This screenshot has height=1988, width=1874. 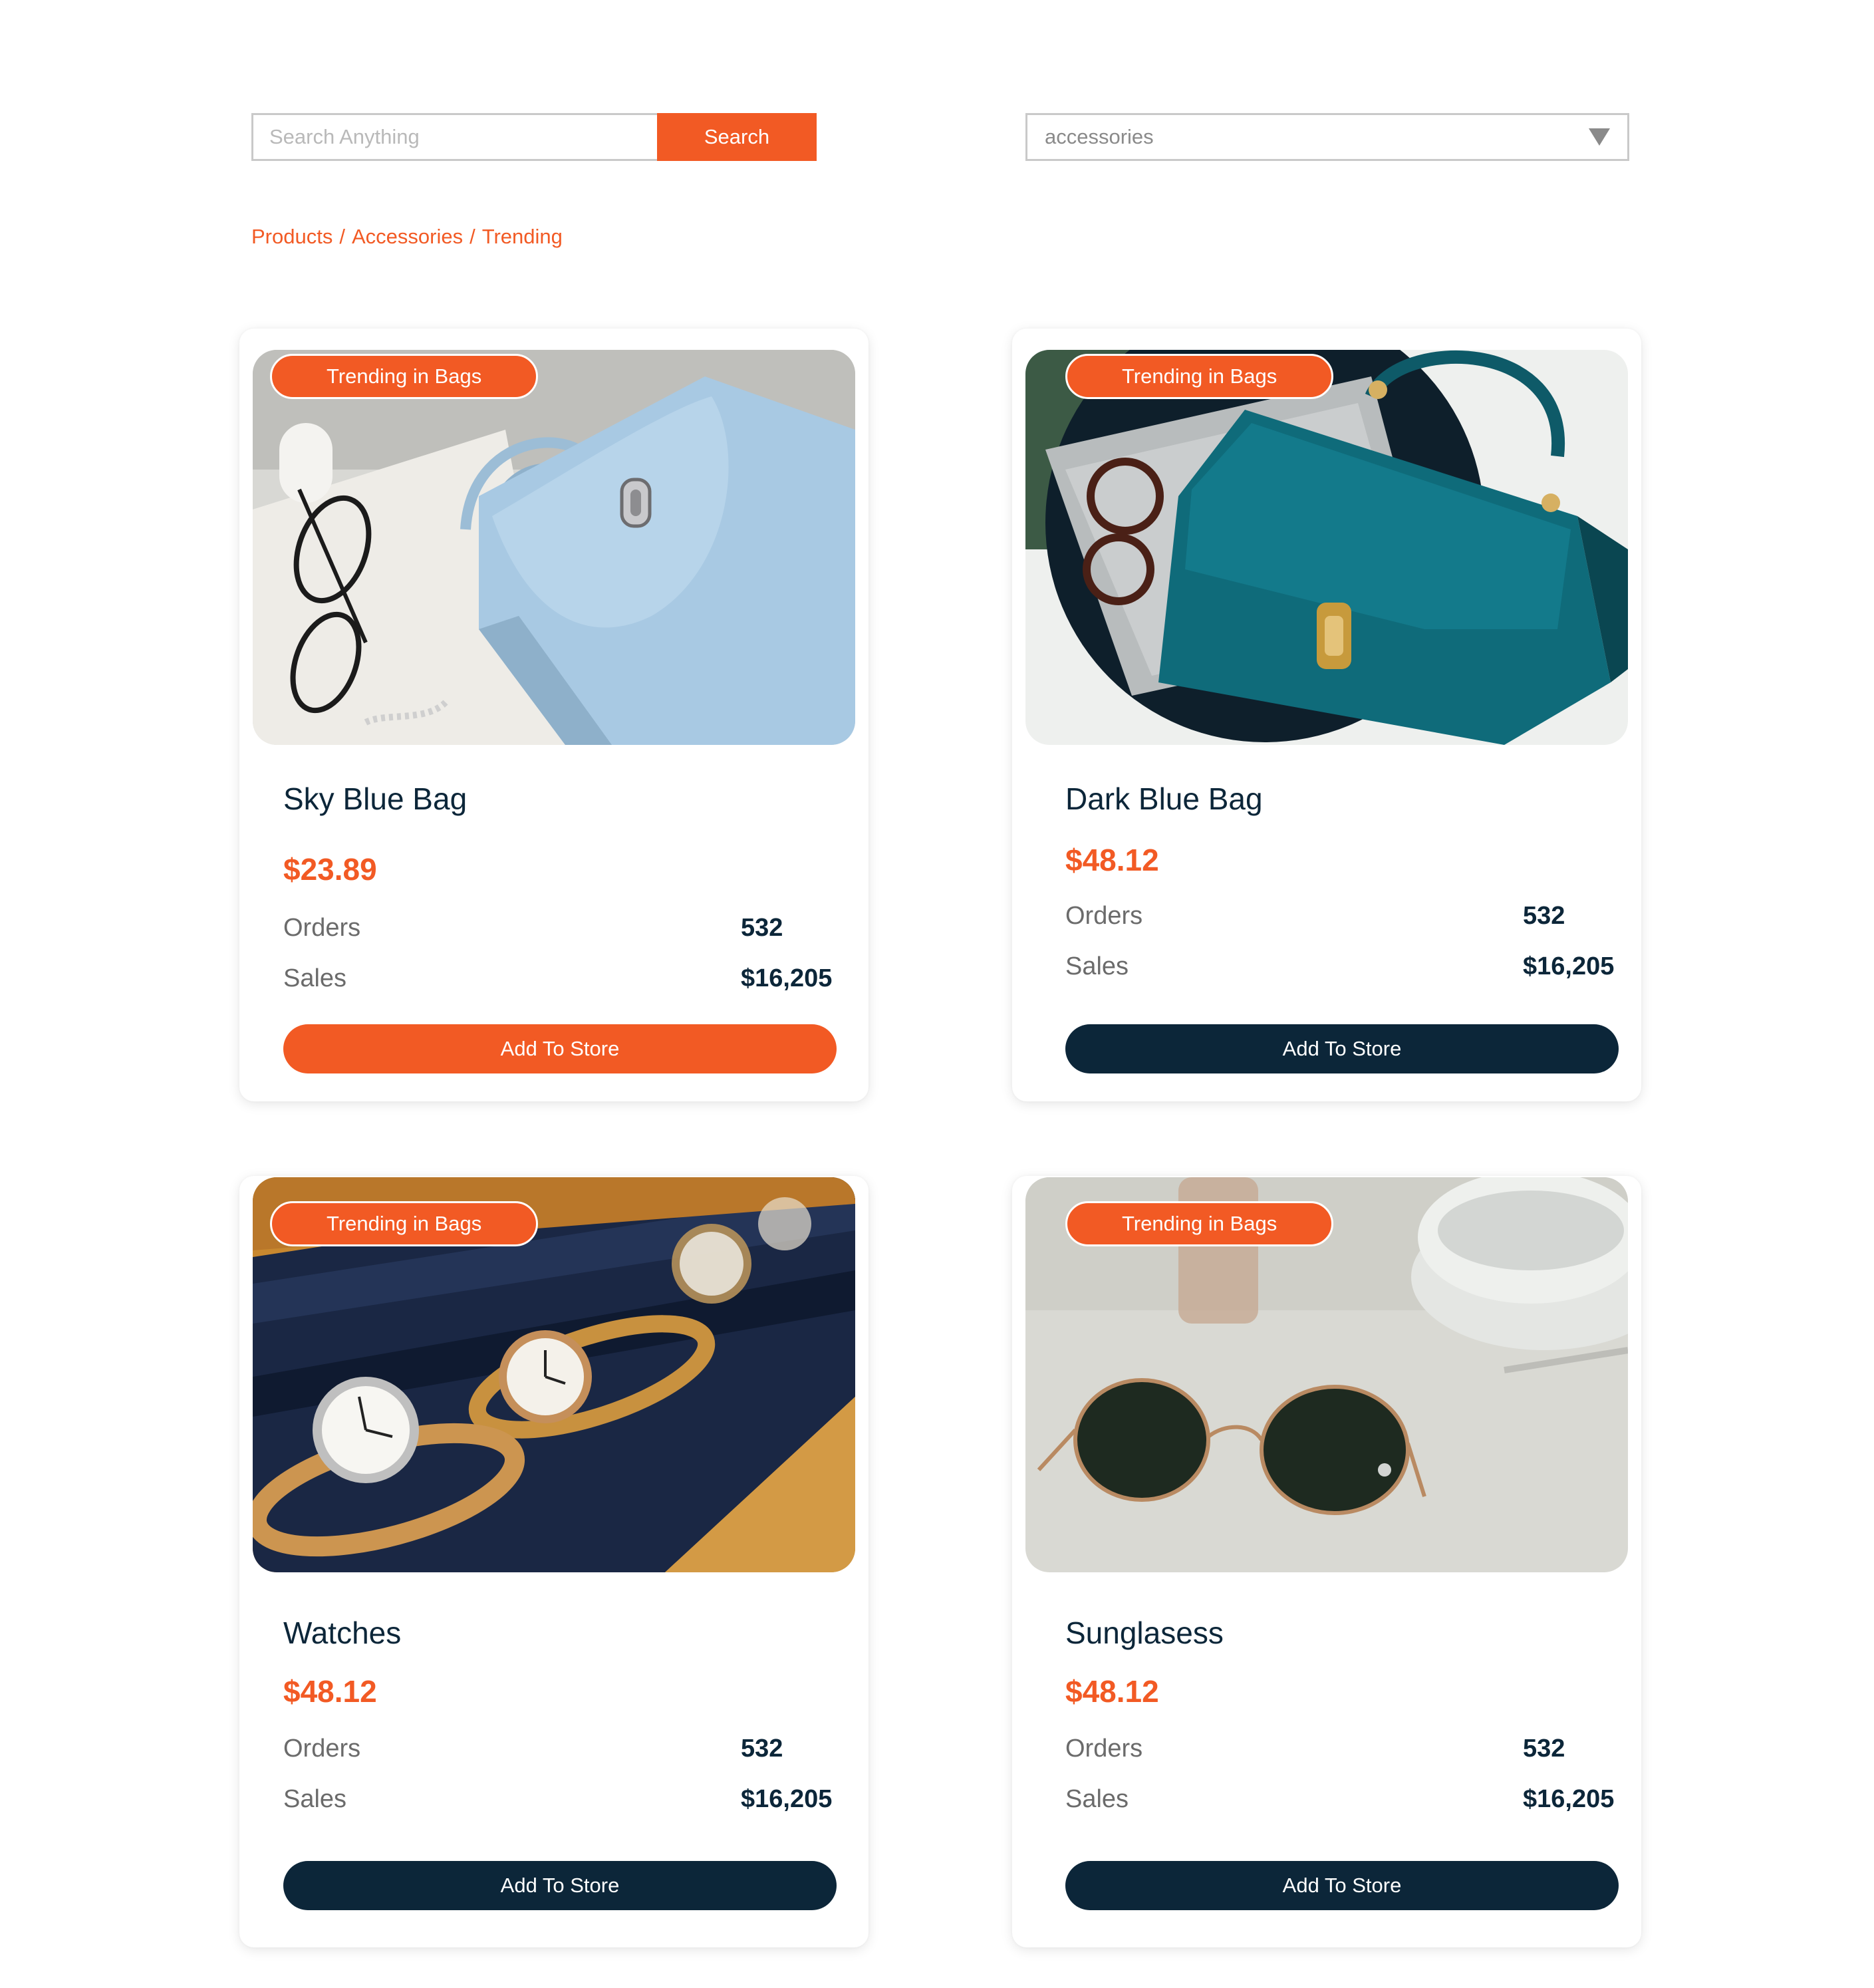 I want to click on product-image-dark-blue-bag, so click(x=1326, y=547).